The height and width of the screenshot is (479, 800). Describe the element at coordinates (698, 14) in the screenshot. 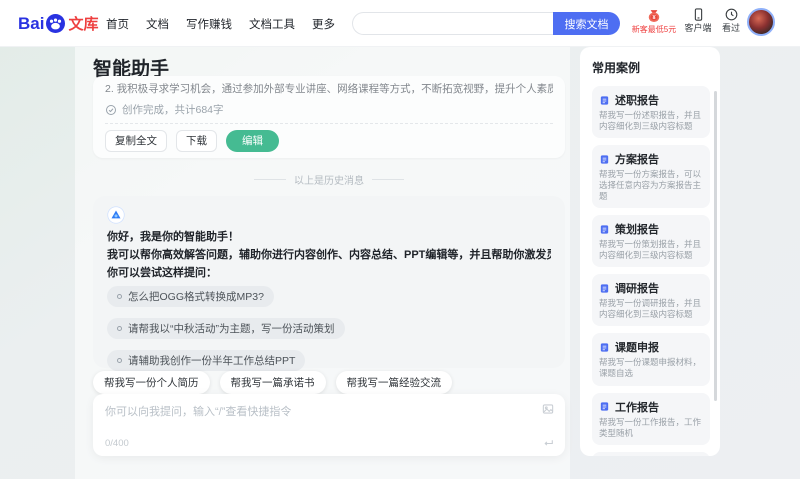

I see `phone-icon` at that location.